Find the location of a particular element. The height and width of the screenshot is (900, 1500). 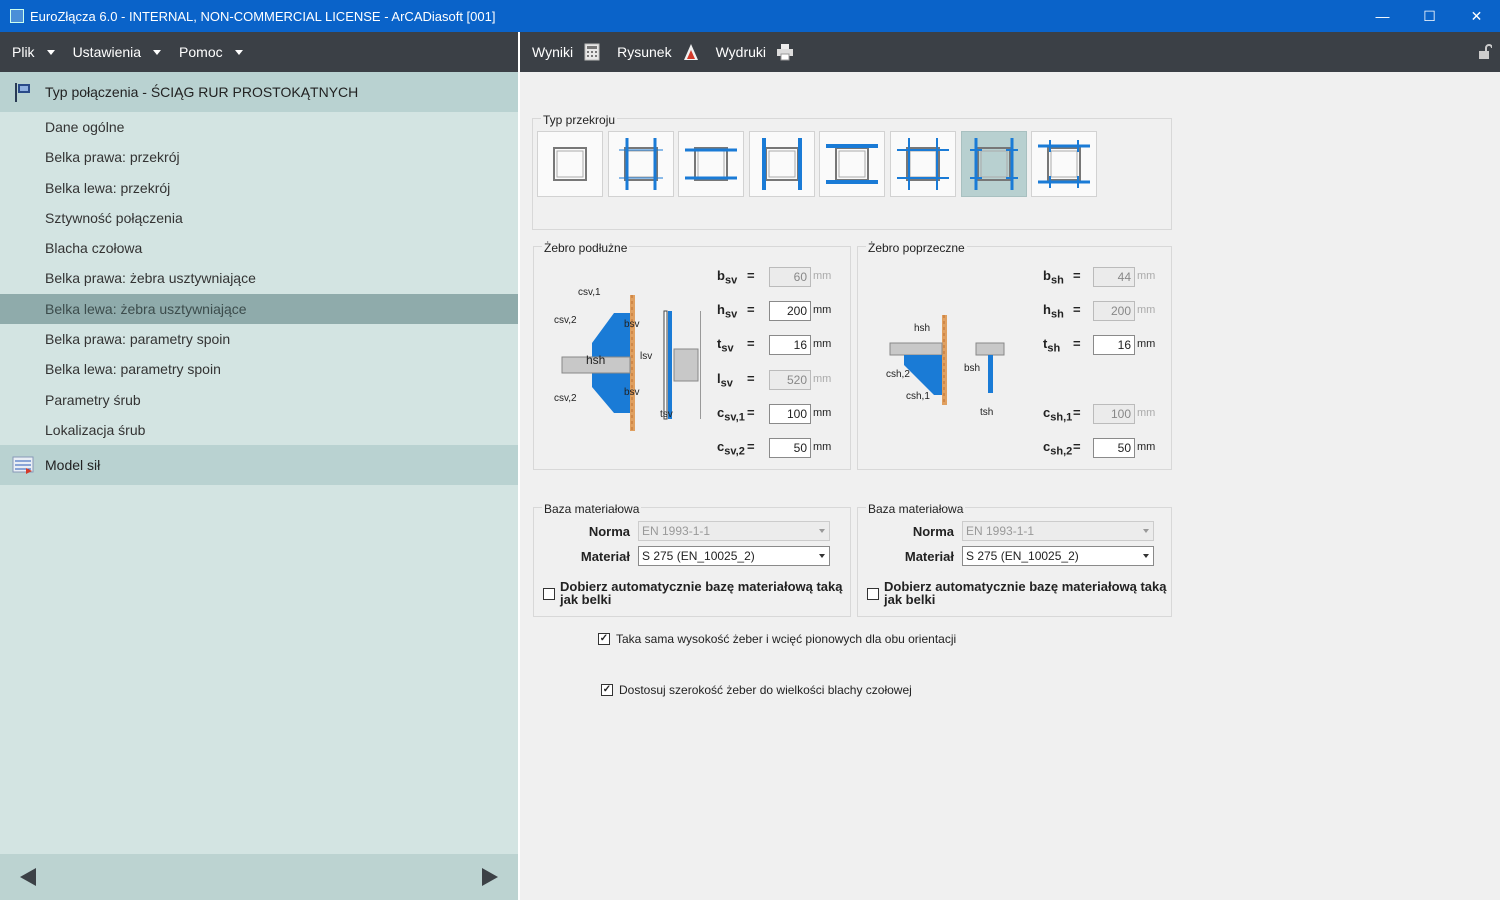

label-csv2-bot: csv,2 is located at coordinates (565, 398).